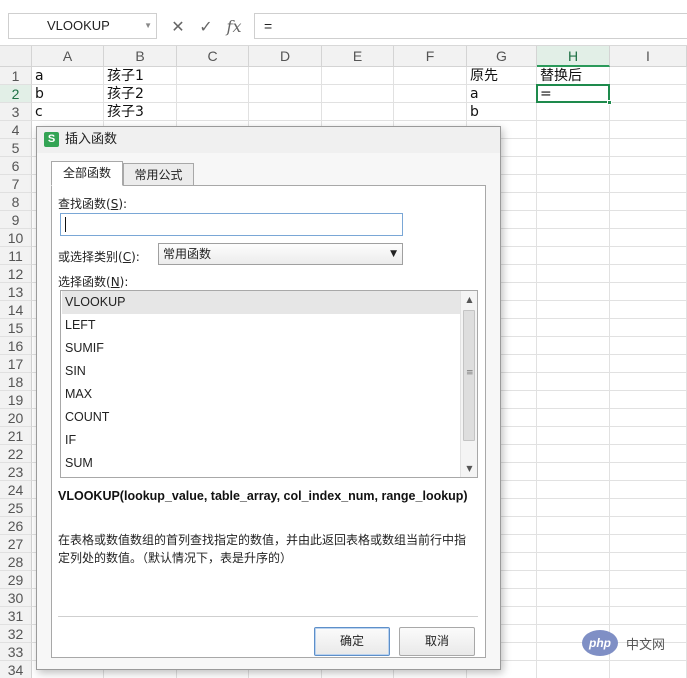  I want to click on row-header-26: 26, so click(16, 526).